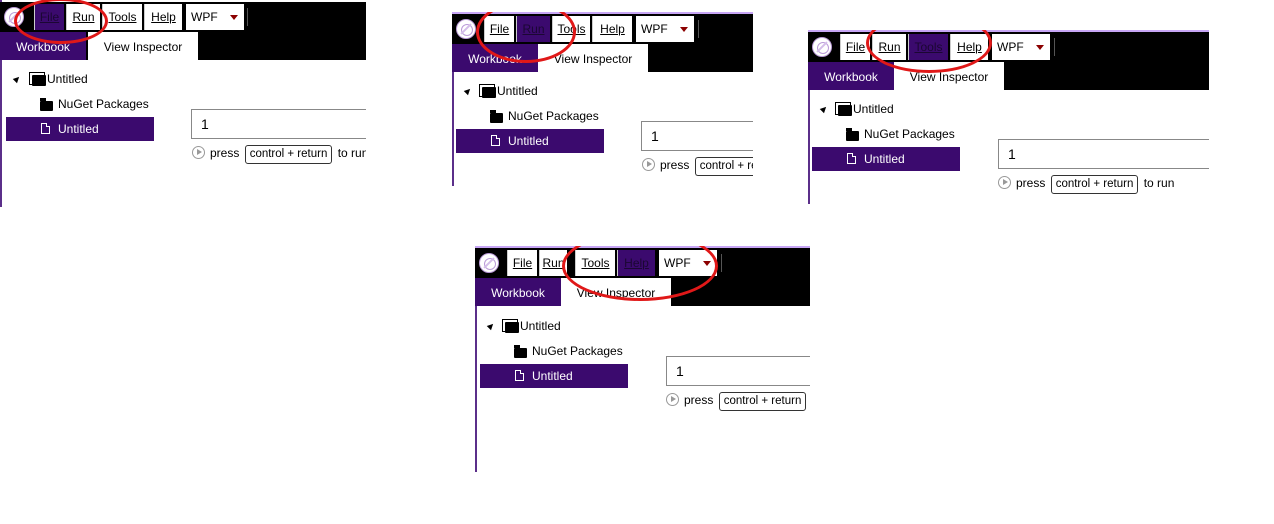 This screenshot has height=524, width=1274. What do you see at coordinates (122, 17) in the screenshot?
I see `menu-tools: Tools` at bounding box center [122, 17].